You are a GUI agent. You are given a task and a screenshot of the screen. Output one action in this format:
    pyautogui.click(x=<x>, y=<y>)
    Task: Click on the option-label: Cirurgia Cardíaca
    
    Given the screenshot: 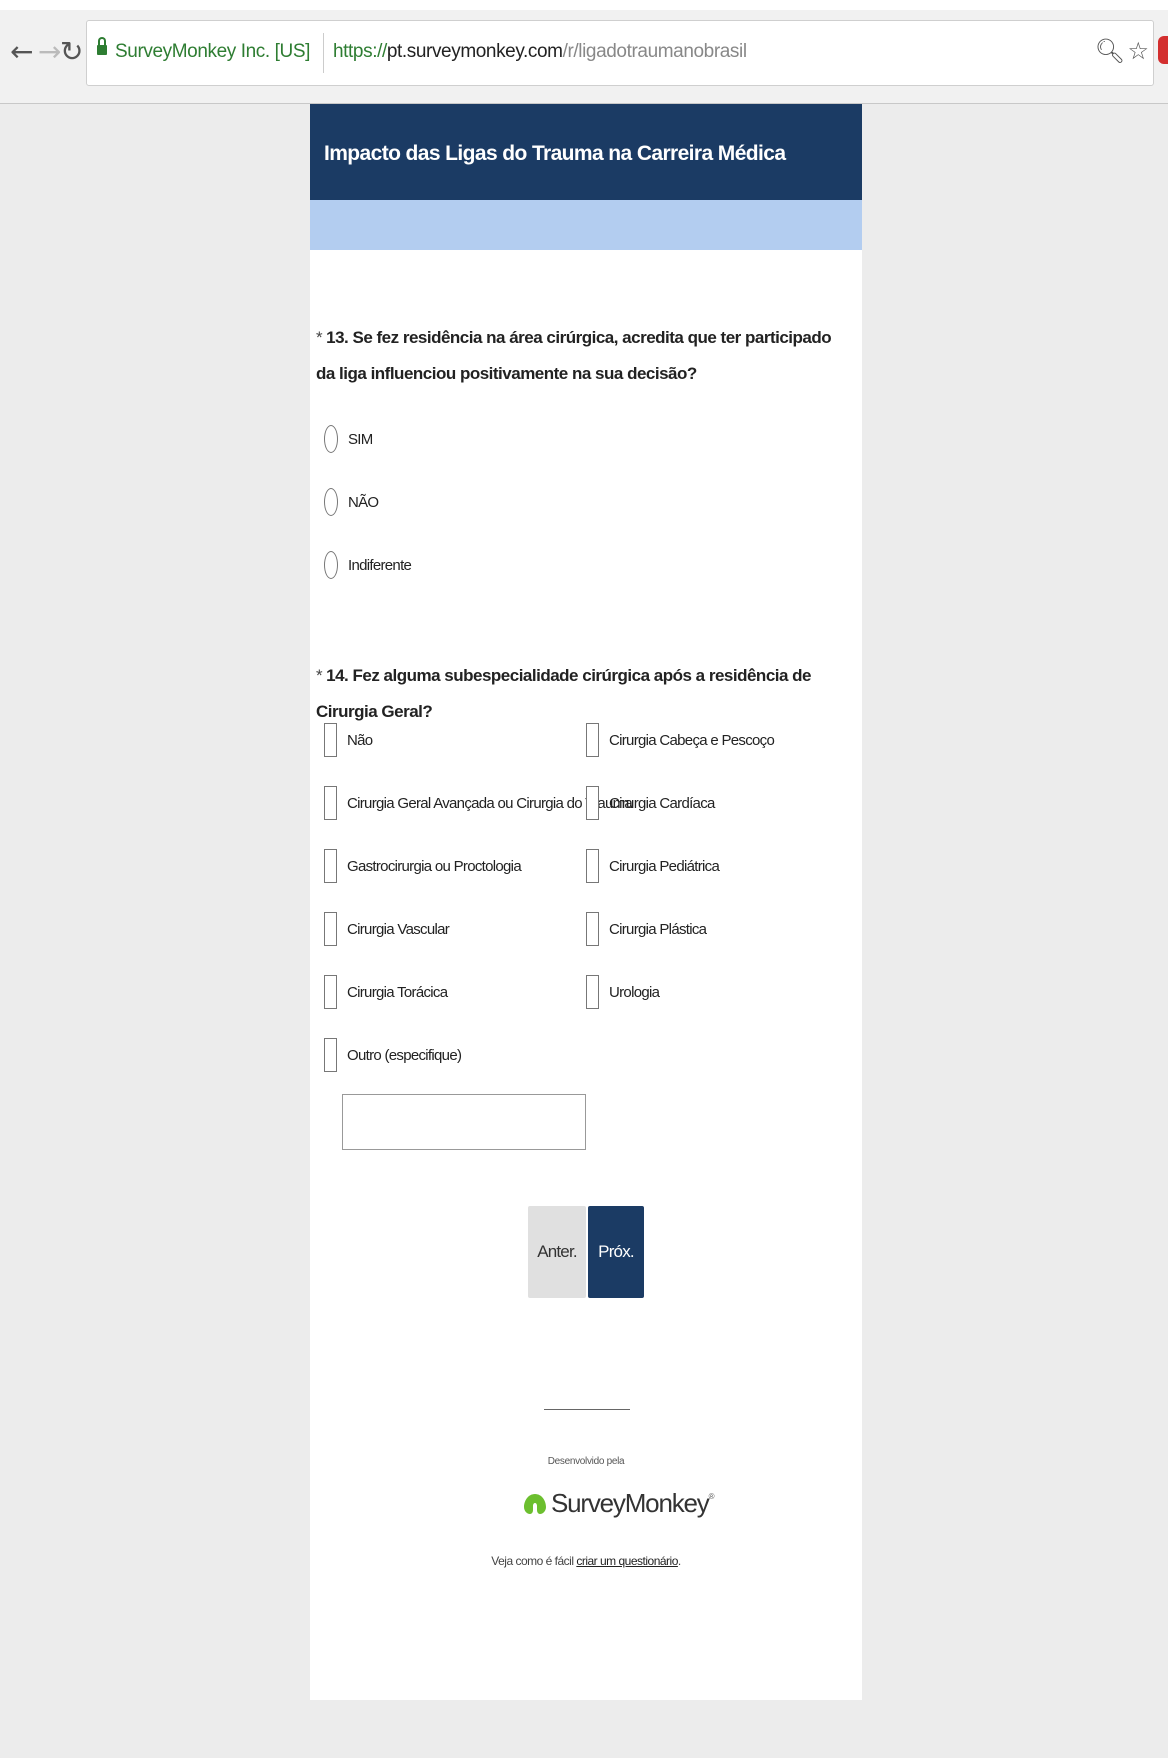 What is the action you would take?
    pyautogui.click(x=662, y=803)
    